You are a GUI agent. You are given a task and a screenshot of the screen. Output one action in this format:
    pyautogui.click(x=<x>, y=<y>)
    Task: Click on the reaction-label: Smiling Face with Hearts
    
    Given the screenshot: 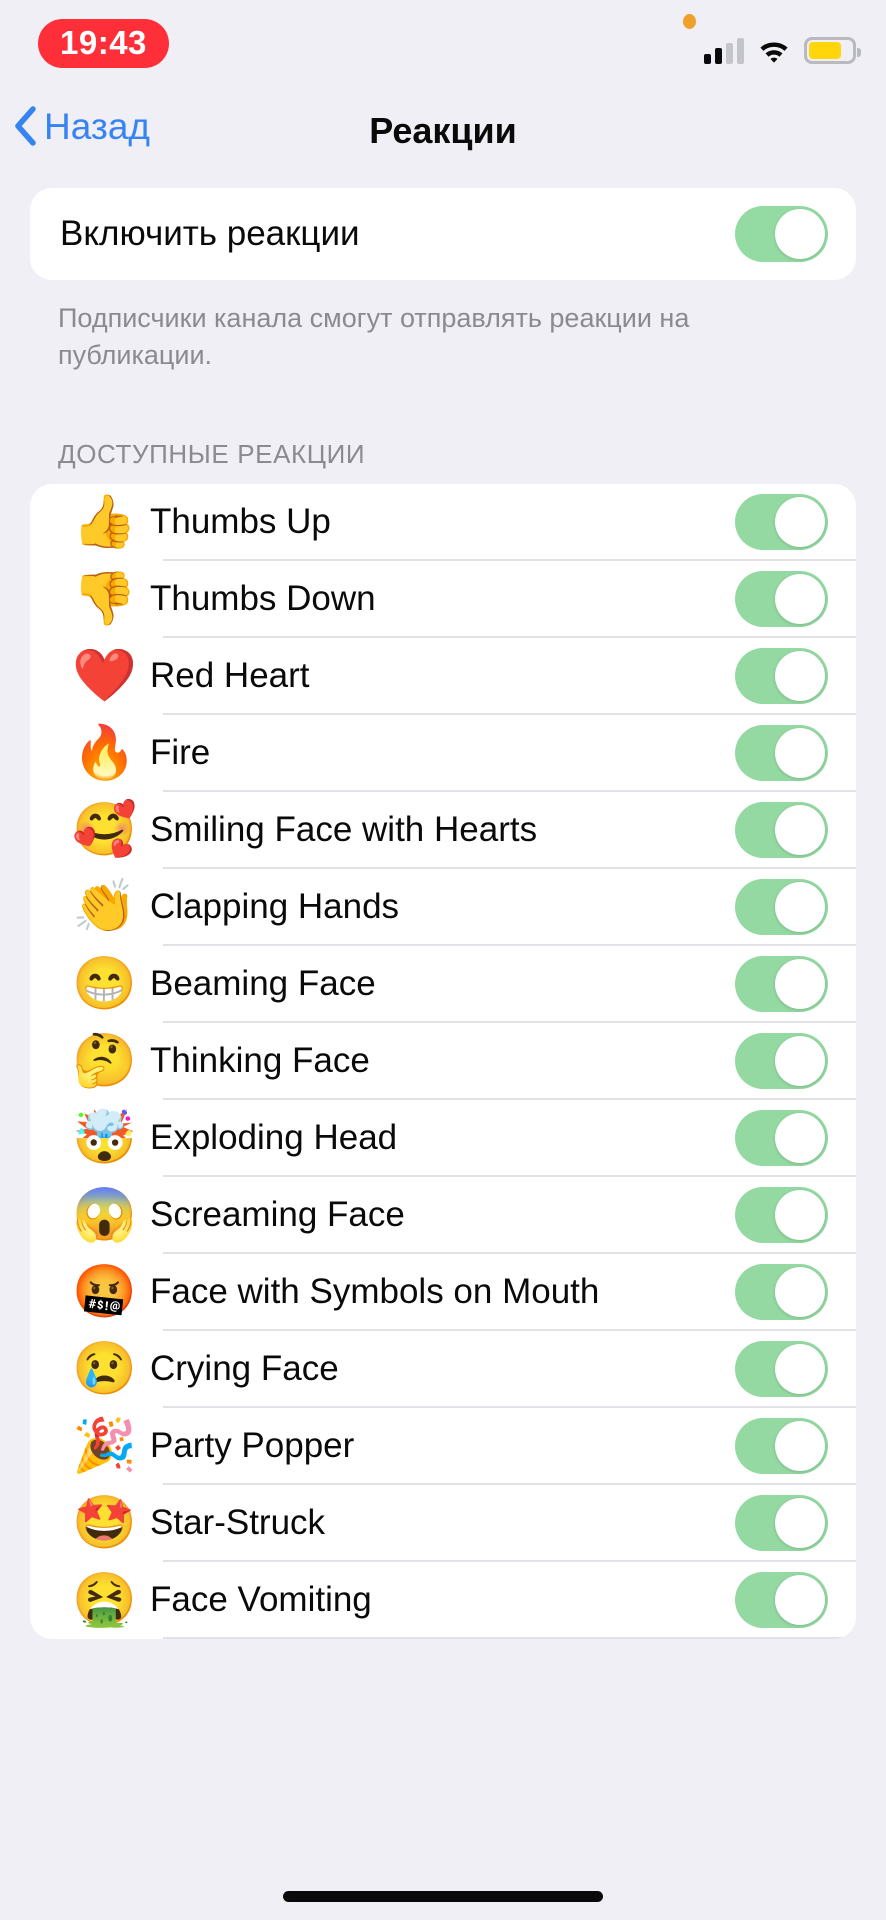 What is the action you would take?
    pyautogui.click(x=344, y=829)
    